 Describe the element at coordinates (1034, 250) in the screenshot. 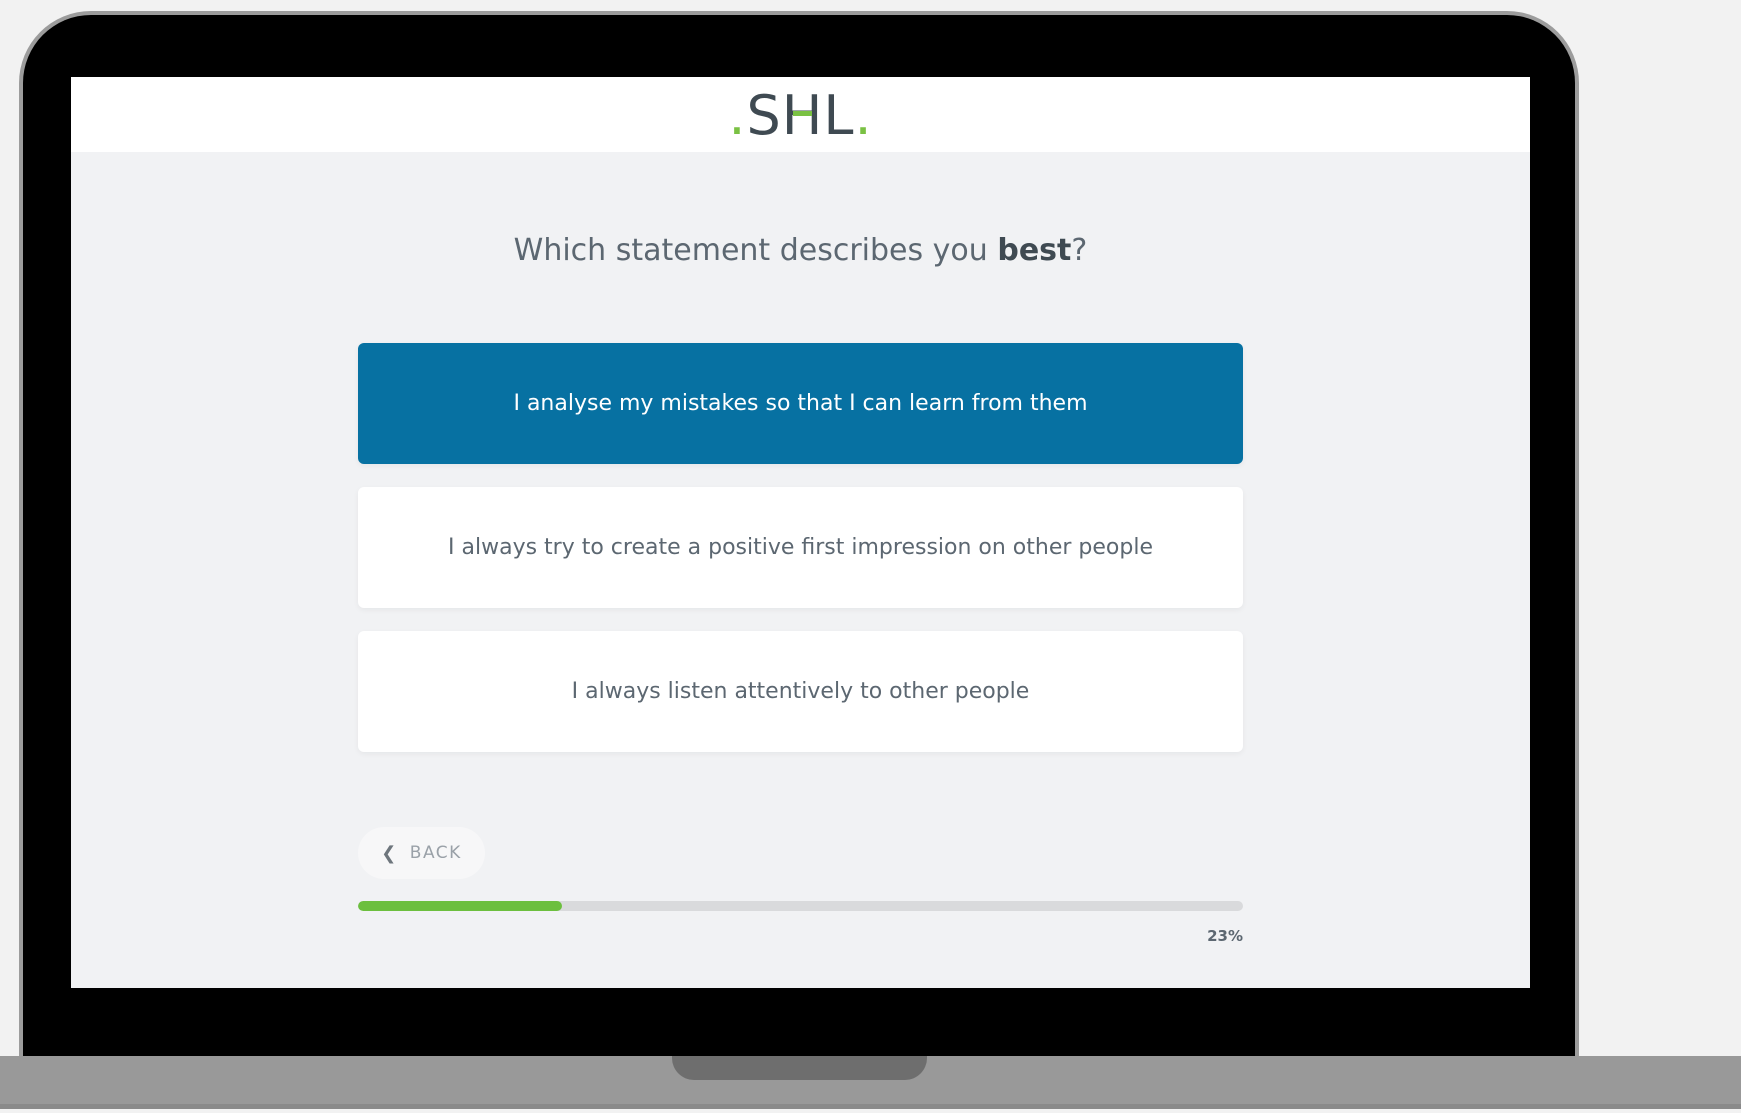

I see `question-emphasis: best` at that location.